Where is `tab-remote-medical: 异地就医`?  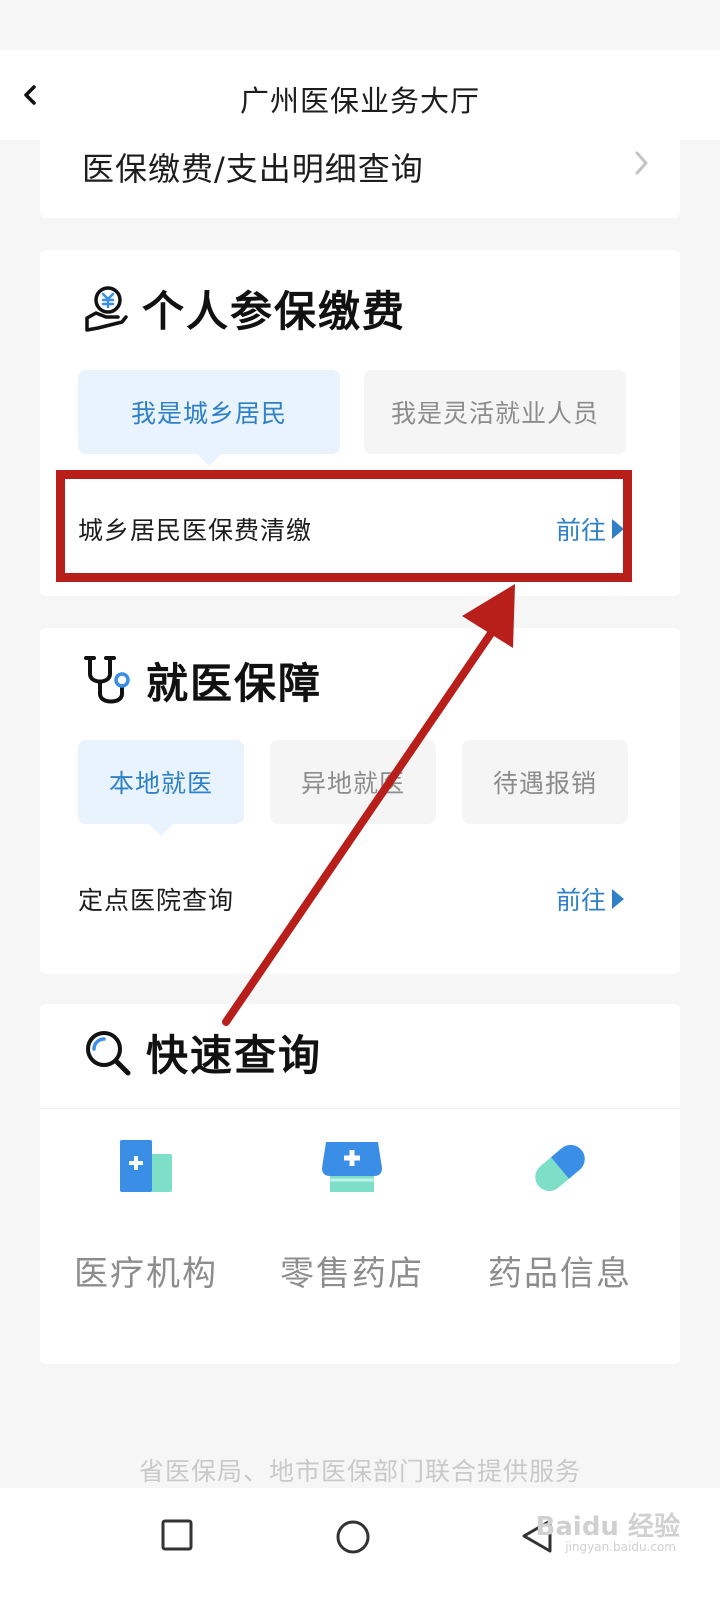
tab-remote-medical: 异地就医 is located at coordinates (353, 782).